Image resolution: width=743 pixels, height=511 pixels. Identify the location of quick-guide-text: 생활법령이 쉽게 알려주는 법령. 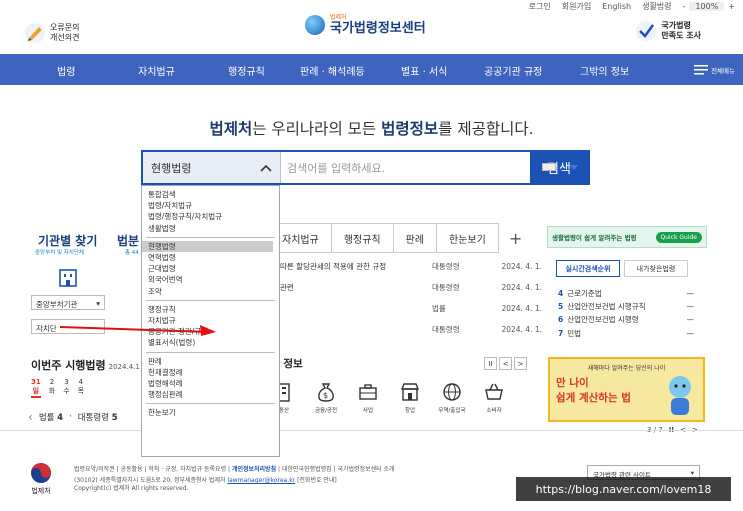
(594, 238).